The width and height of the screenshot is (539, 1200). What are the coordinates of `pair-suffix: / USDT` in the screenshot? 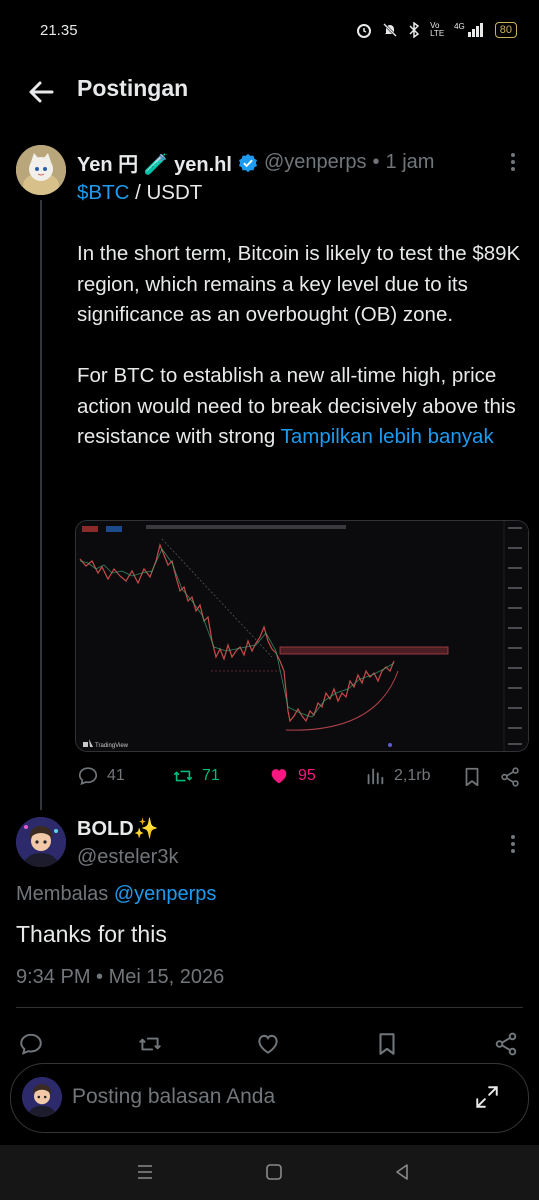 It's located at (166, 192).